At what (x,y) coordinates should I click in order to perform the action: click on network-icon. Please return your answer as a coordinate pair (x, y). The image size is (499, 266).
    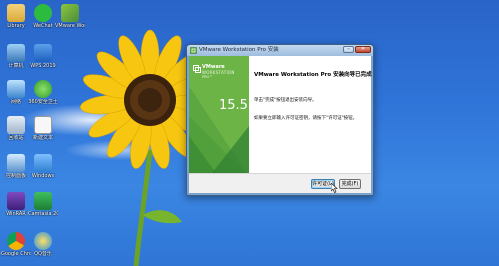
    Looking at the image, I should click on (16, 89).